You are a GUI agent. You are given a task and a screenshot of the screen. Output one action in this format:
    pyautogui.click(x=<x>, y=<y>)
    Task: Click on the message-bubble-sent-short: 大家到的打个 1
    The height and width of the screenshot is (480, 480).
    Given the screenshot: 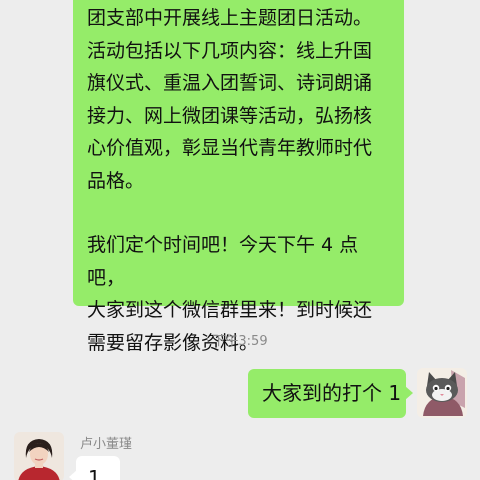 What is the action you would take?
    pyautogui.click(x=330, y=393)
    